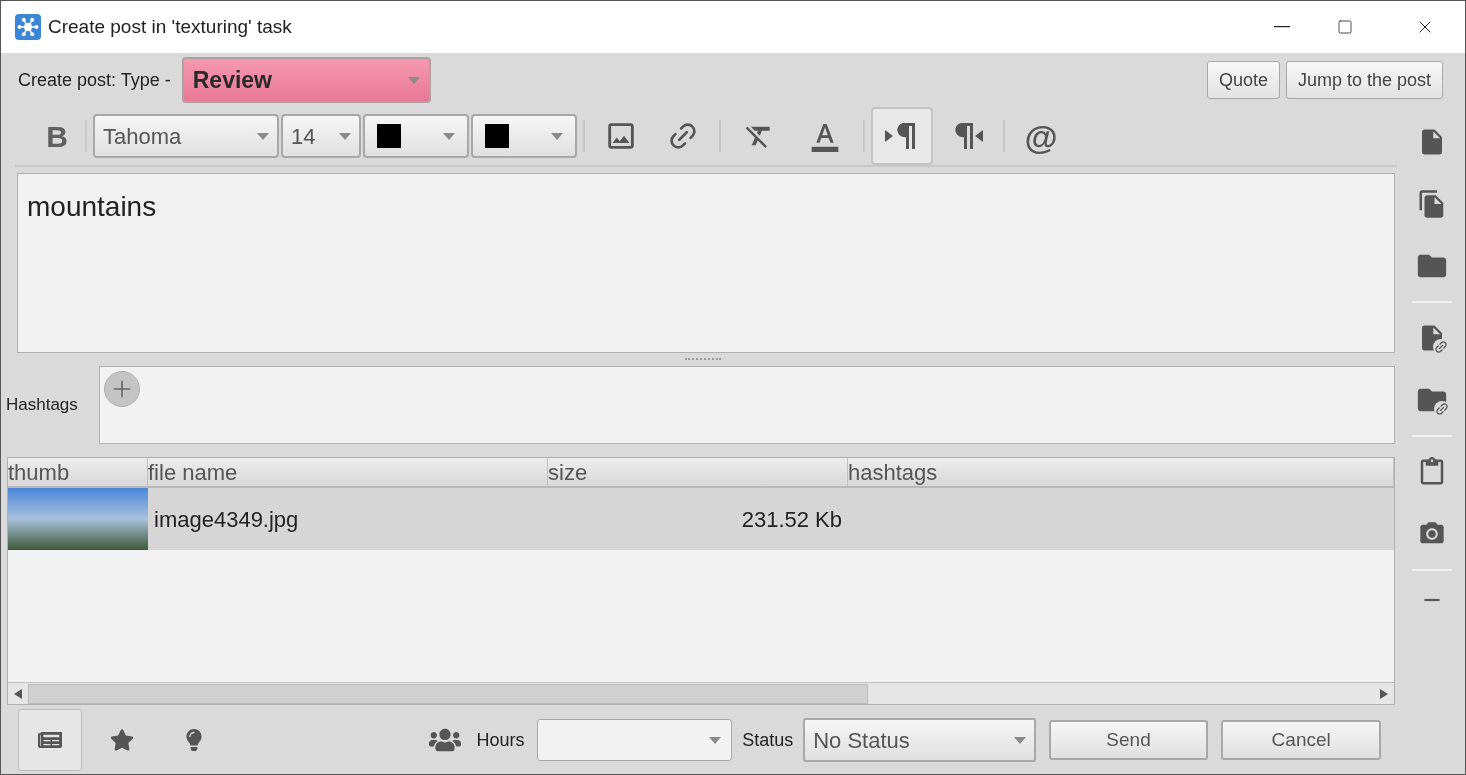  Describe the element at coordinates (321, 136) in the screenshot. I see `font-size-dropdown: 14` at that location.